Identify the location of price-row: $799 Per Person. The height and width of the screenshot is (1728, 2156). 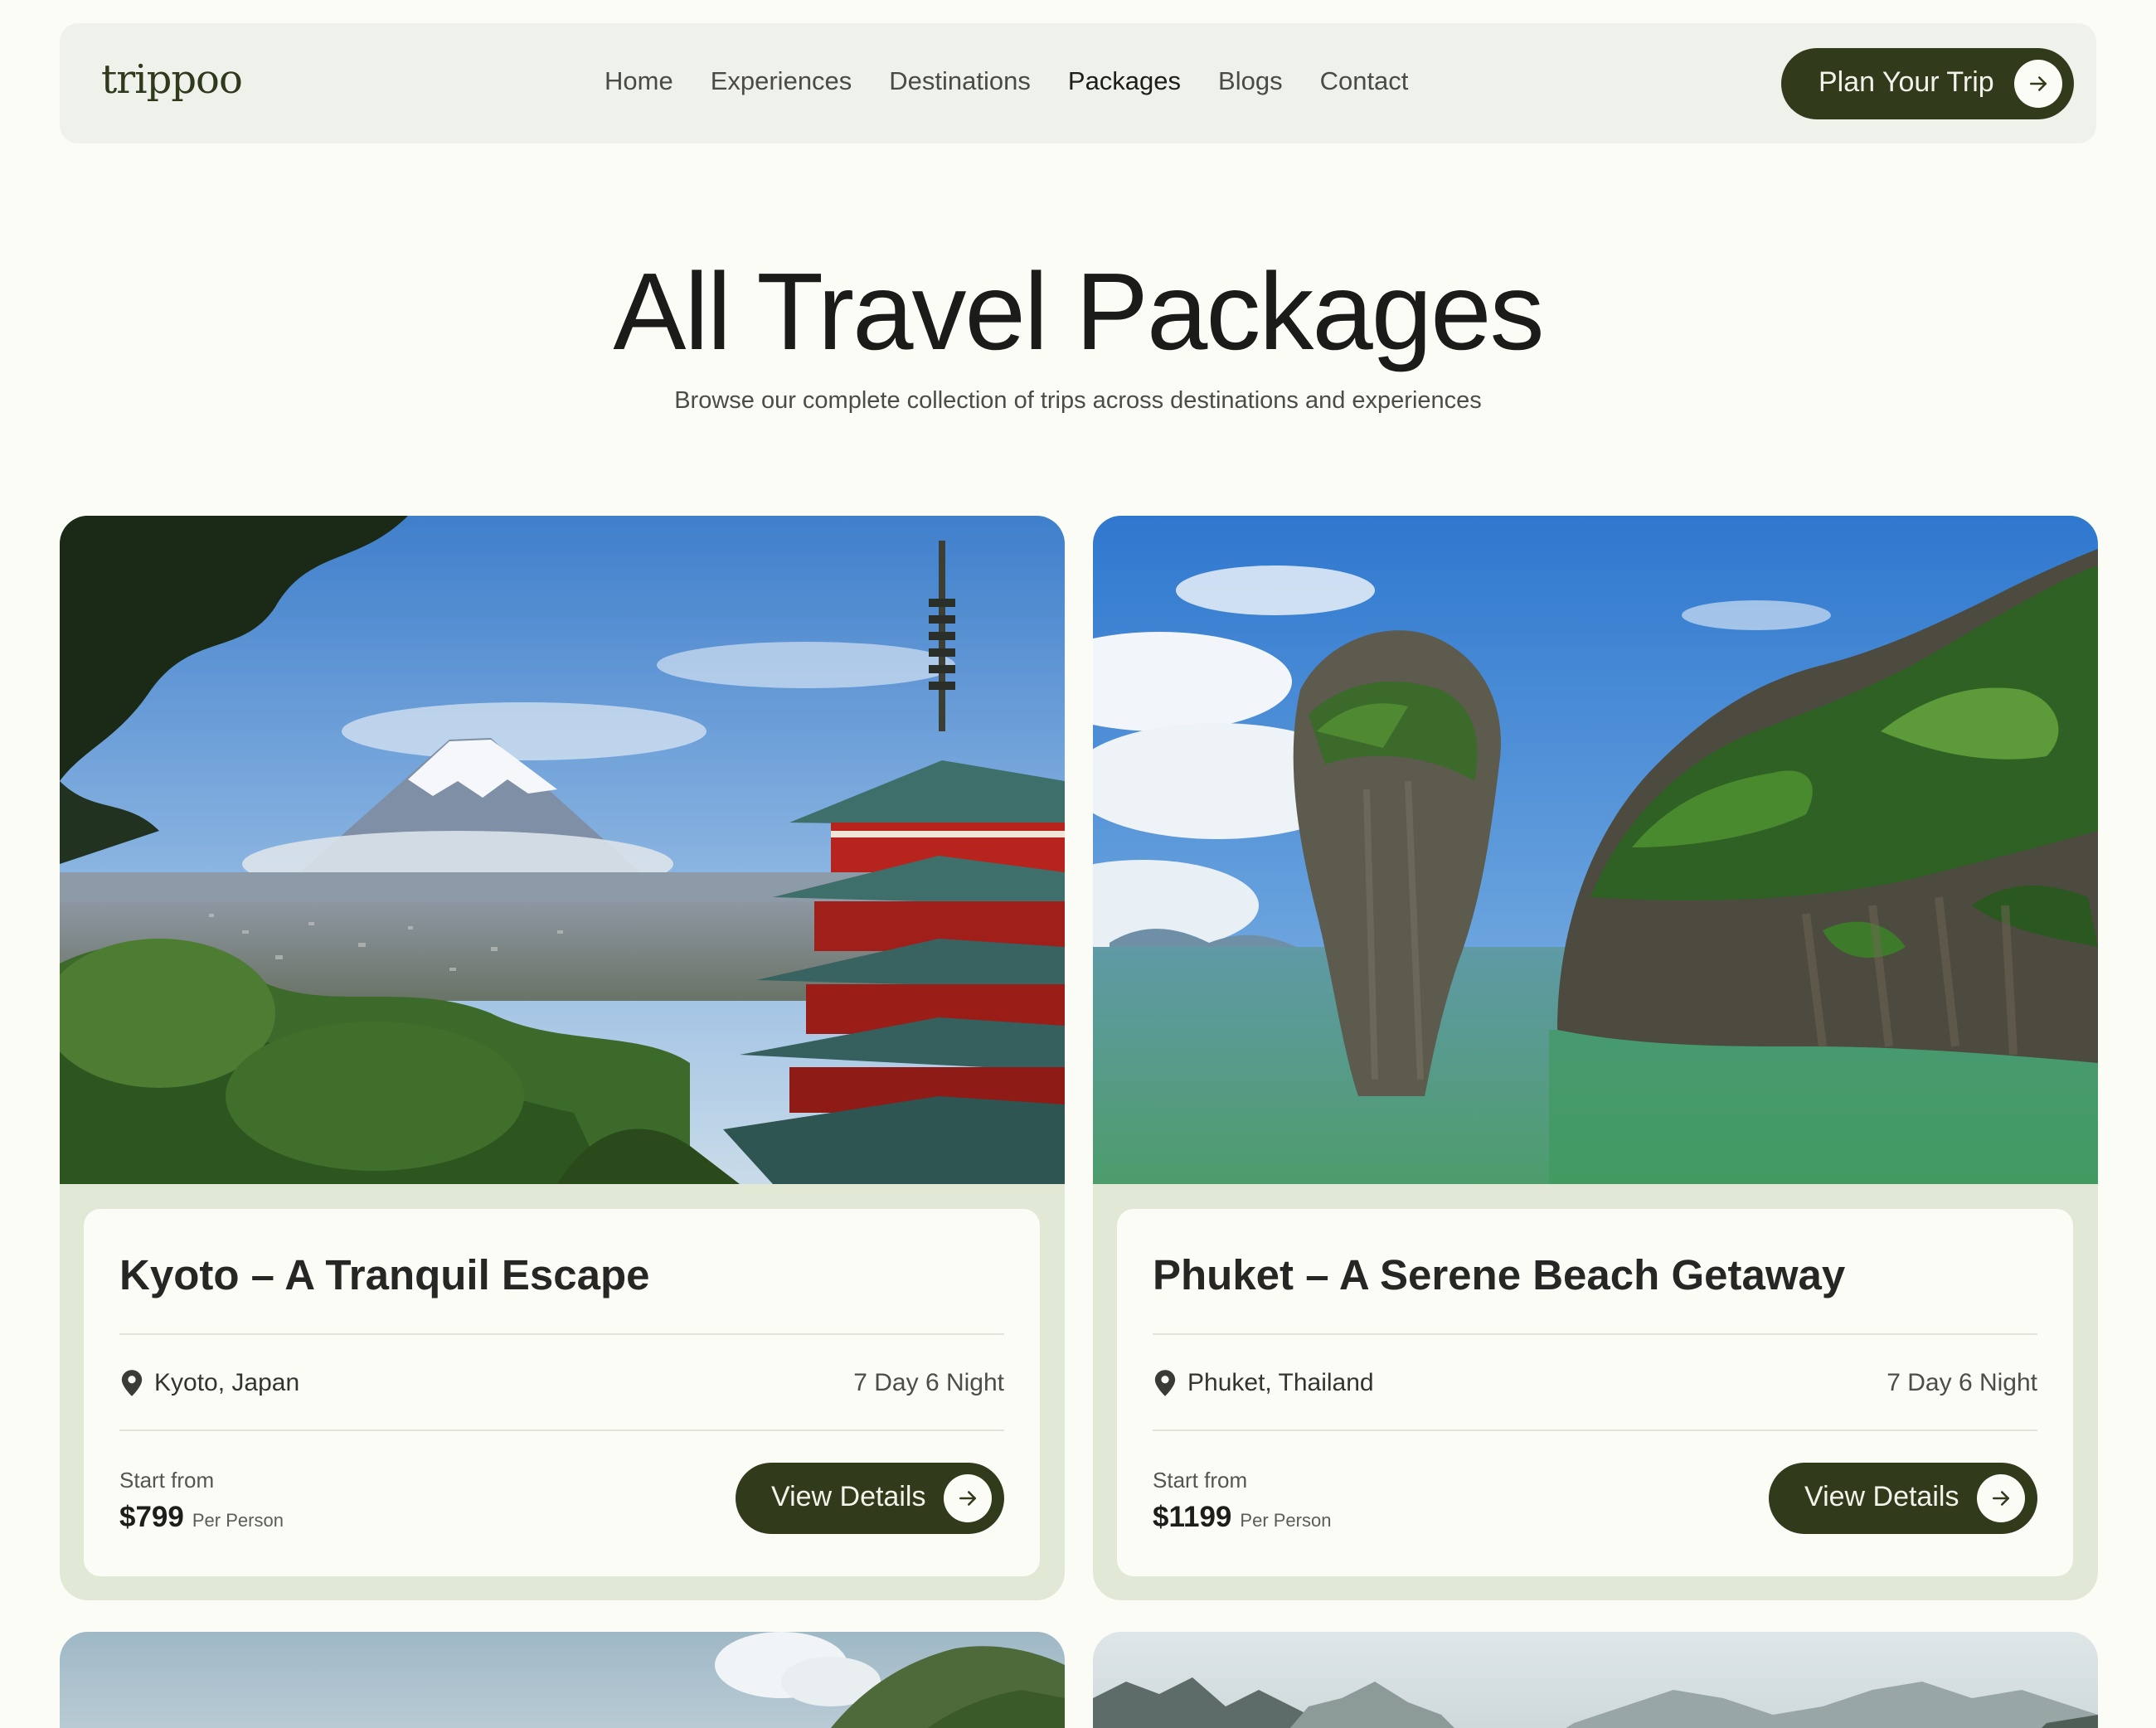
(201, 1518).